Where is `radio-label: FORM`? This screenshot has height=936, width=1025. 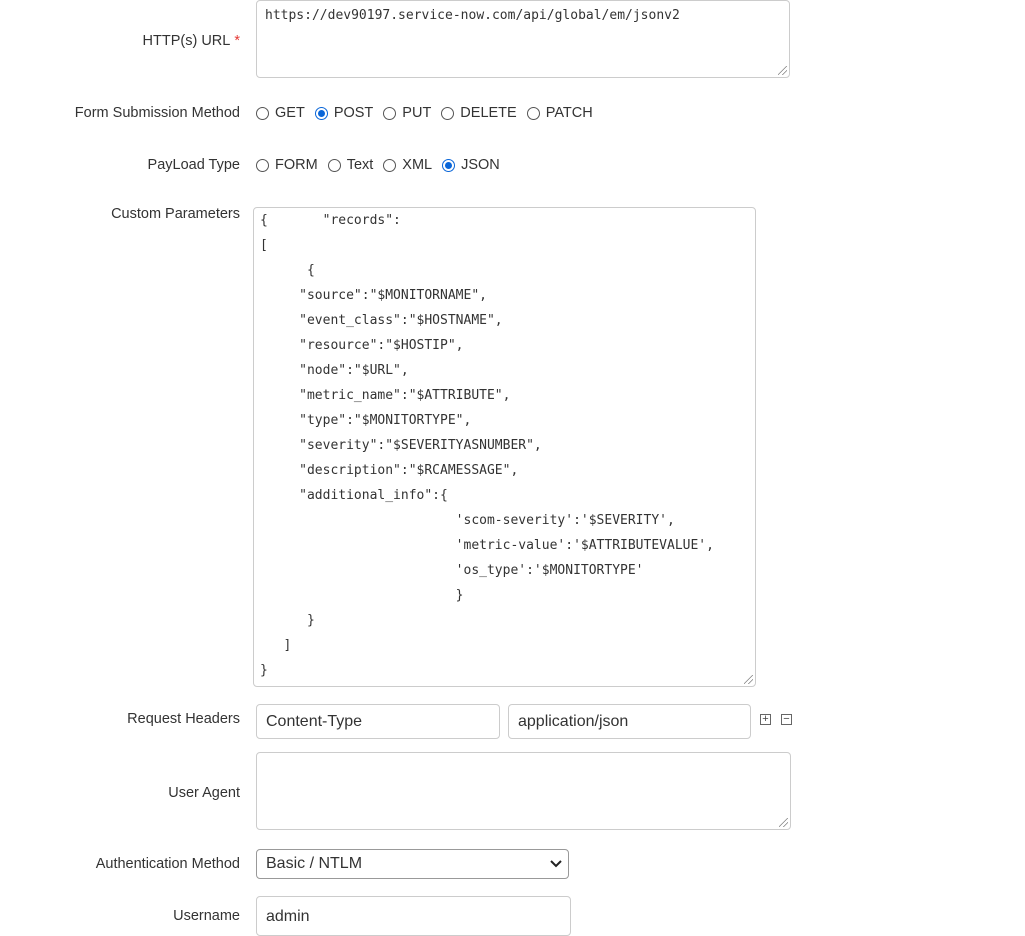
radio-label: FORM is located at coordinates (296, 165).